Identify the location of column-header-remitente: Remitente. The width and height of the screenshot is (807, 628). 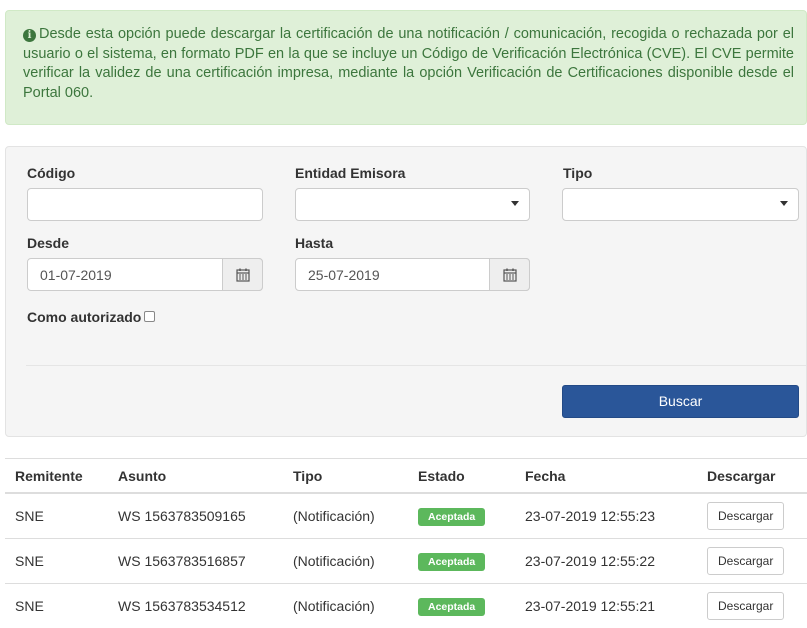
(61, 476).